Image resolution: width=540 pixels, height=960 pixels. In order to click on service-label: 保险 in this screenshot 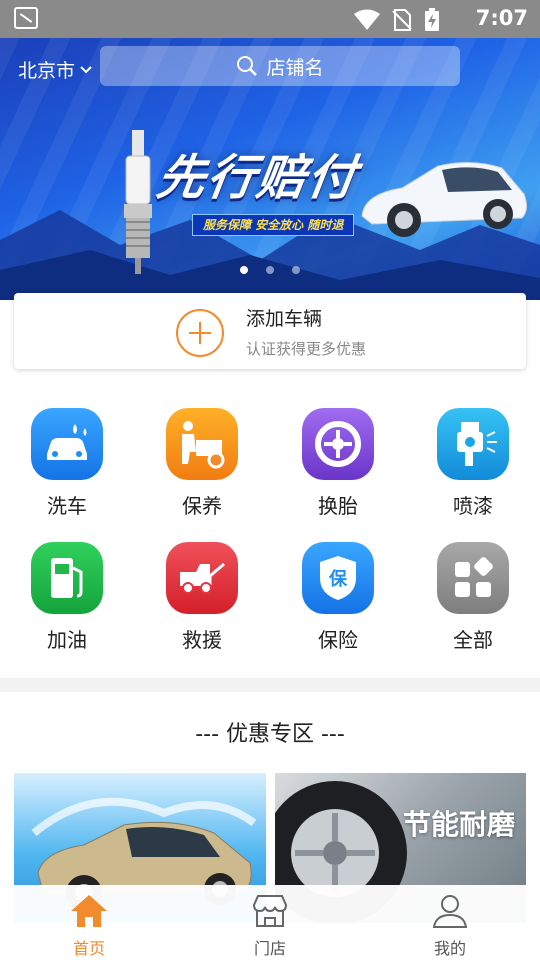, I will do `click(338, 640)`.